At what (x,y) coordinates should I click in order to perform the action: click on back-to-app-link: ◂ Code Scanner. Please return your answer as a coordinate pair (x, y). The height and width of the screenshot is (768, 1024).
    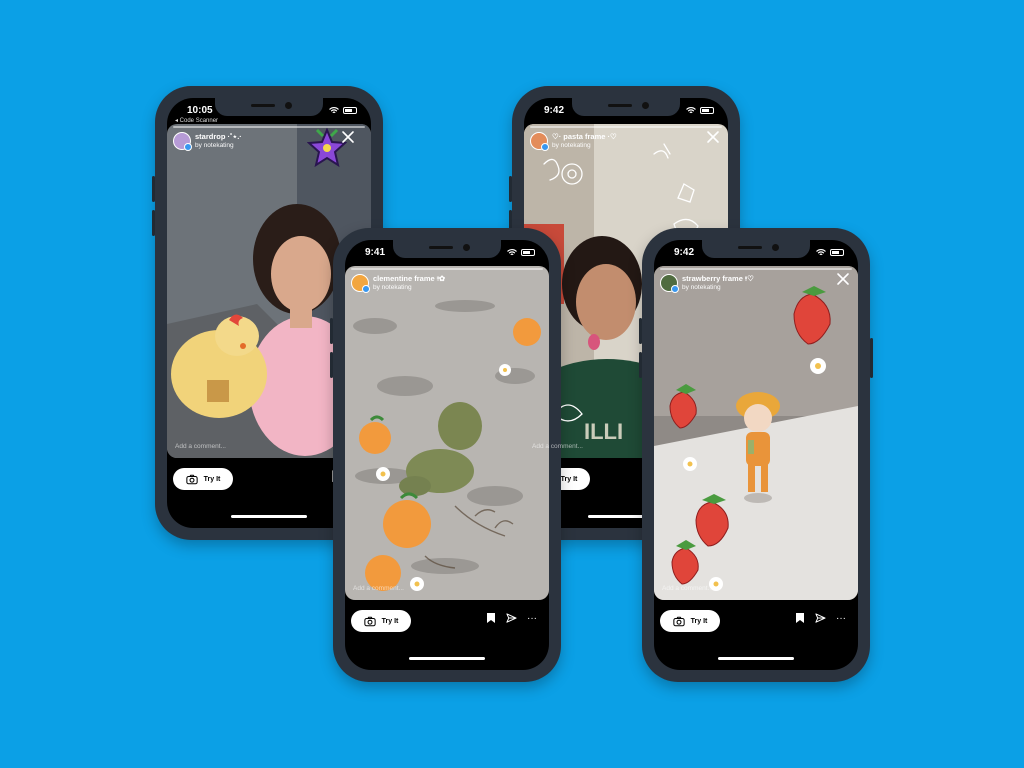
    Looking at the image, I should click on (196, 120).